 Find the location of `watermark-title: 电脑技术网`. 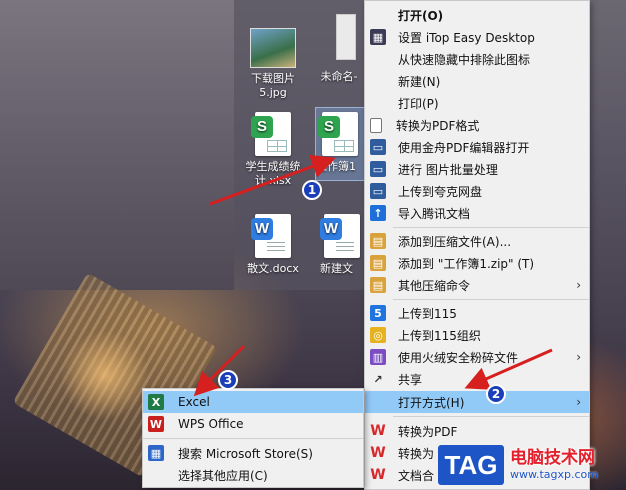

watermark-title: 电脑技术网 is located at coordinates (552, 458).